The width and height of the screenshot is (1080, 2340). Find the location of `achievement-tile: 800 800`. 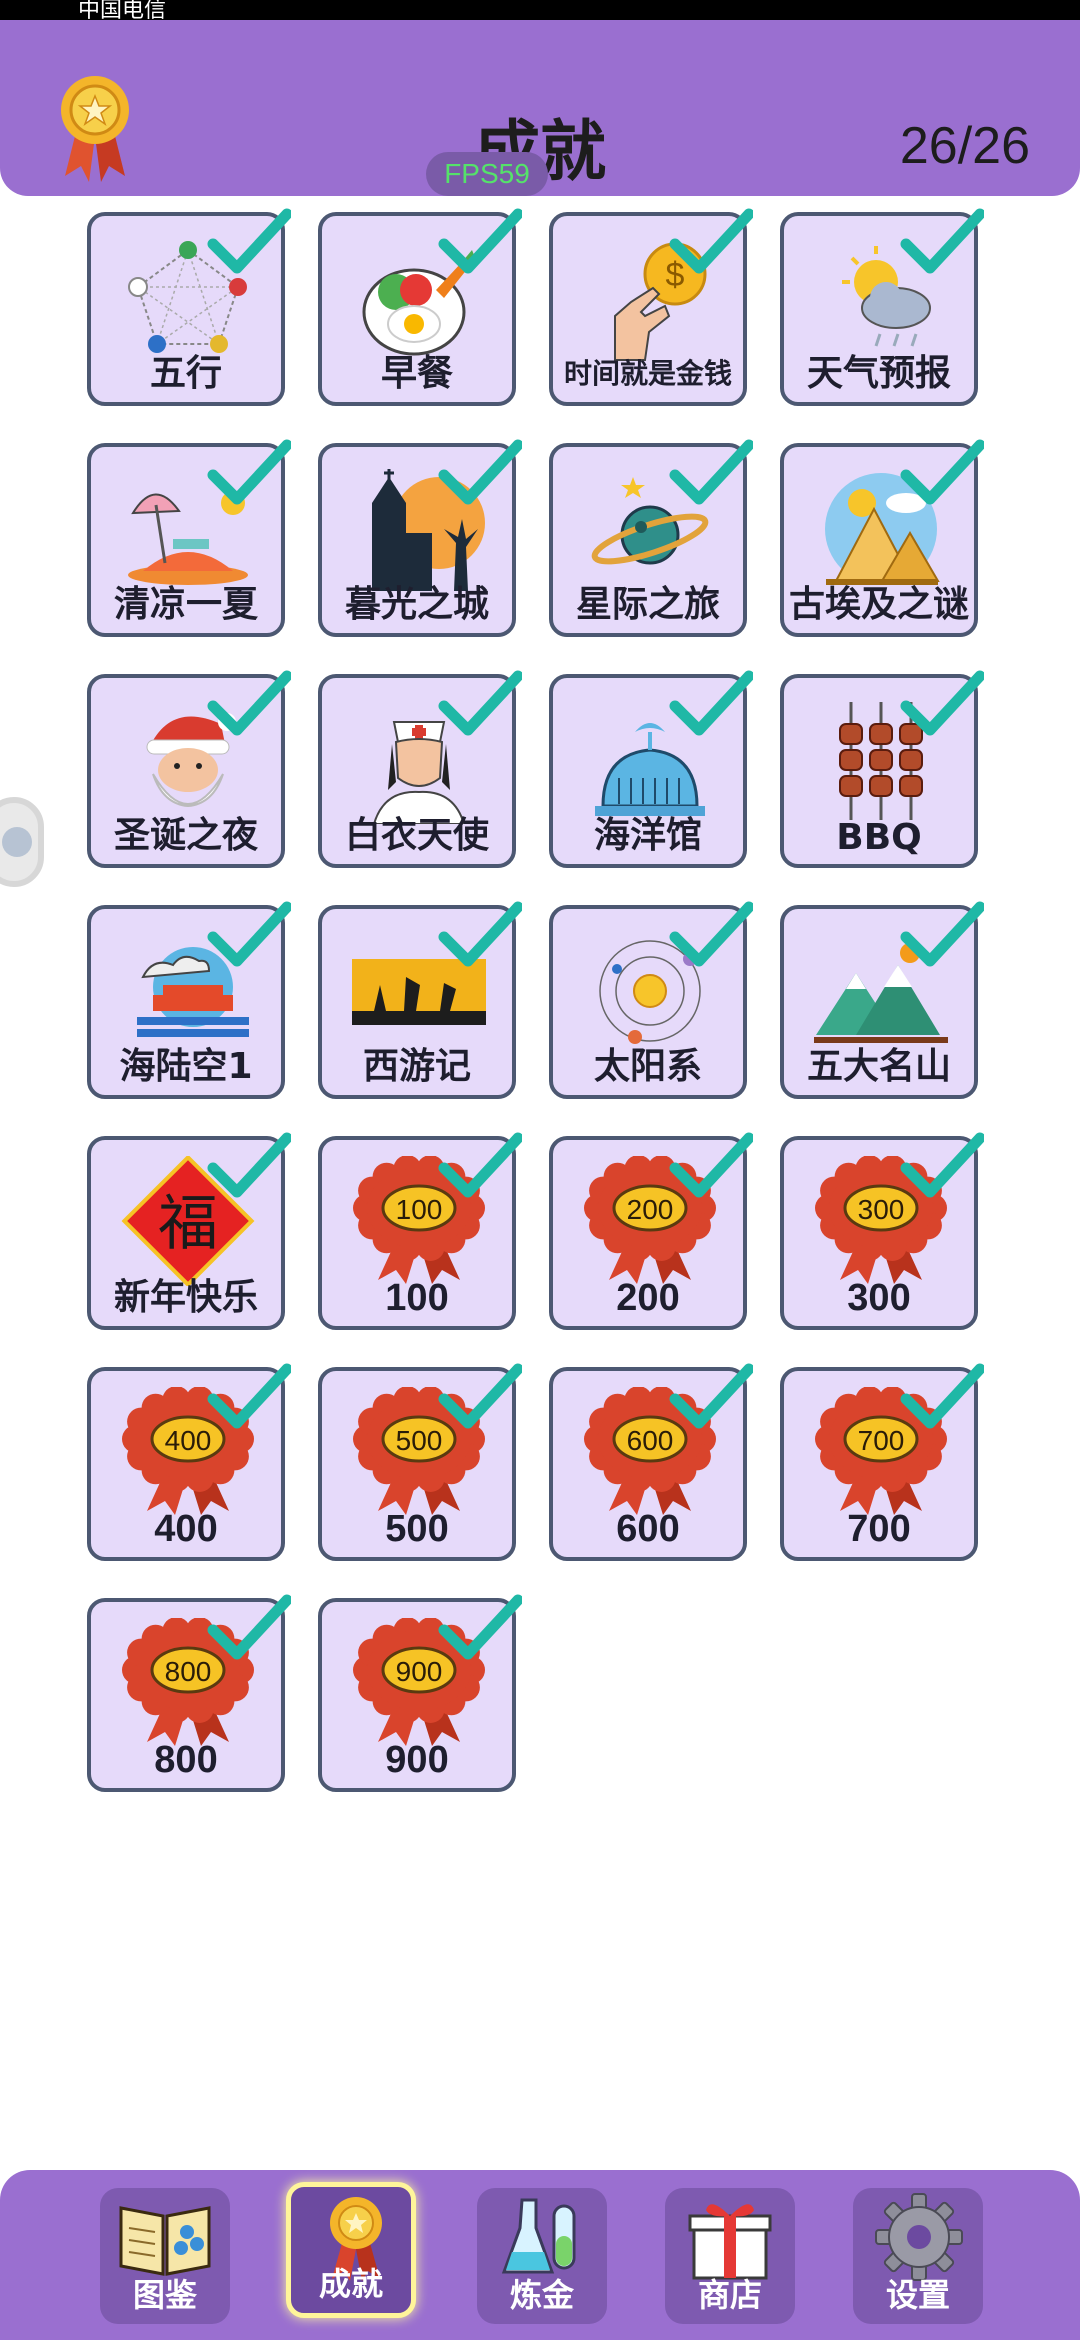

achievement-tile: 800 800 is located at coordinates (190, 1693).